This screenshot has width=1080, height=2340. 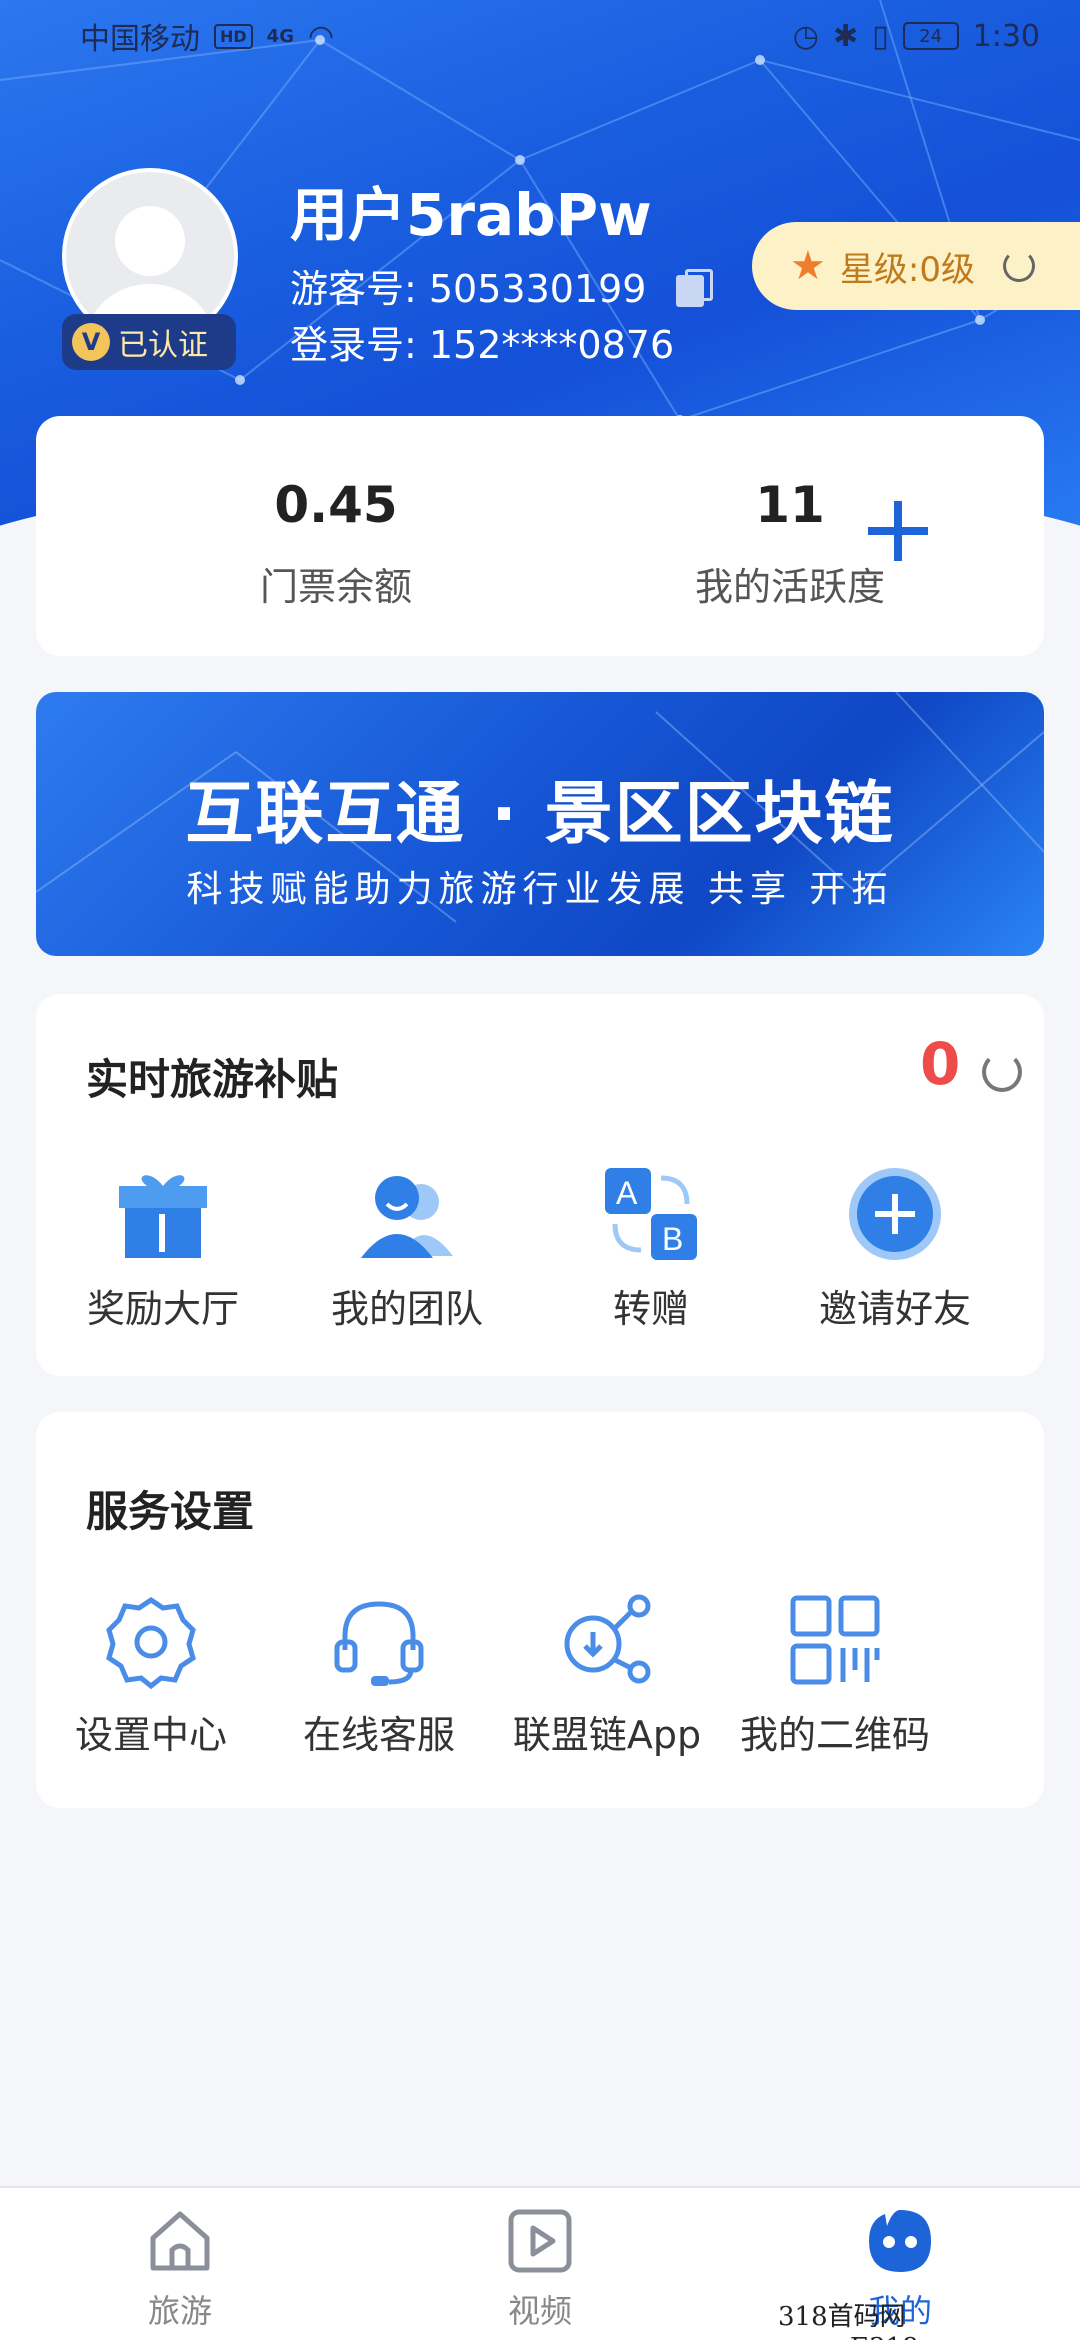 I want to click on grid-item-invite-friends: 邀请好友, so click(x=895, y=1248).